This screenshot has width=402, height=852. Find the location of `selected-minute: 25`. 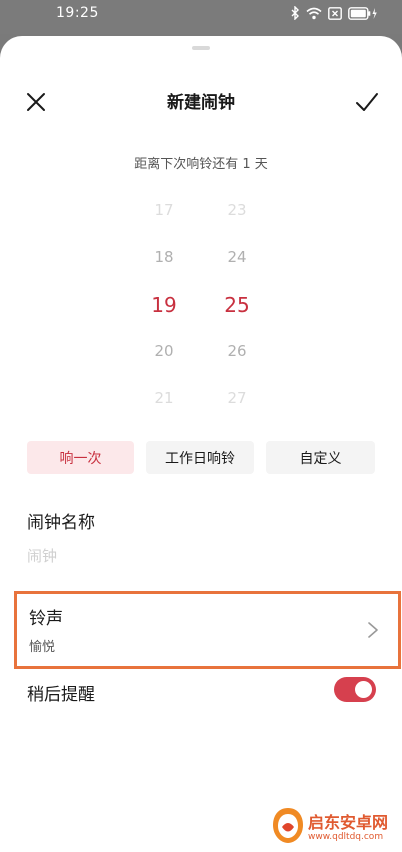

selected-minute: 25 is located at coordinates (237, 305).